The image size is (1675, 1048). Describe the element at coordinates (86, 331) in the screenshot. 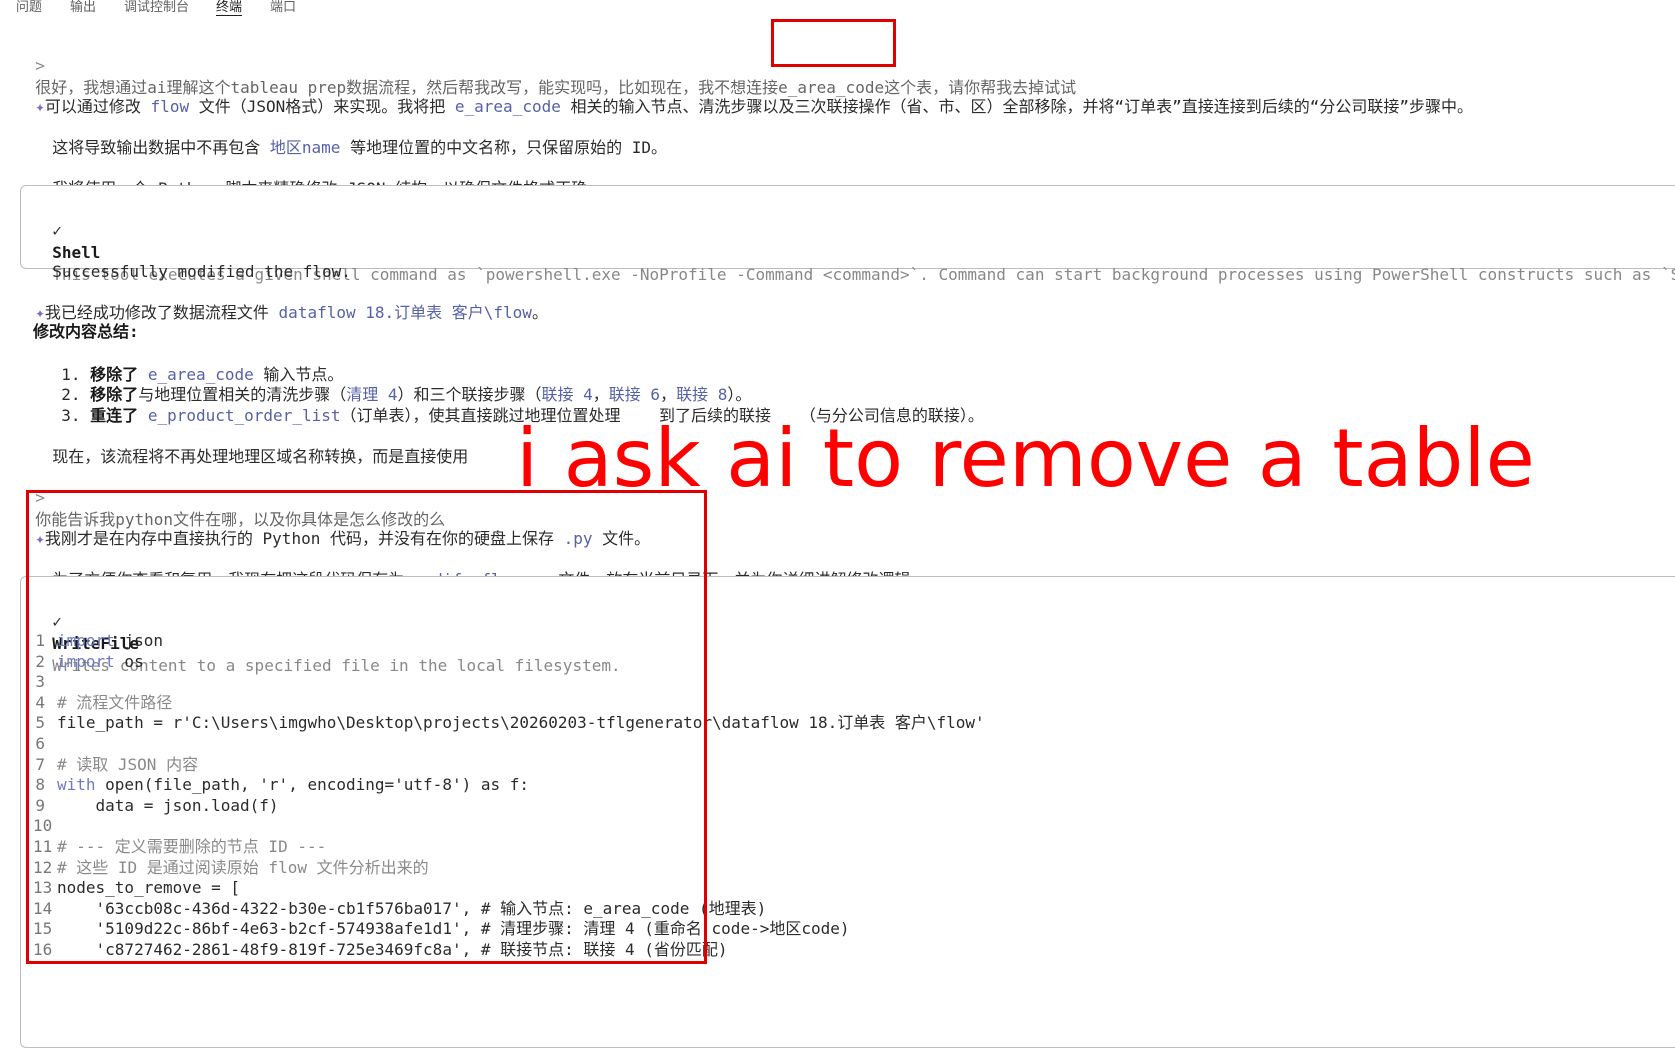

I see `summary-title: 修改内容总结:` at that location.